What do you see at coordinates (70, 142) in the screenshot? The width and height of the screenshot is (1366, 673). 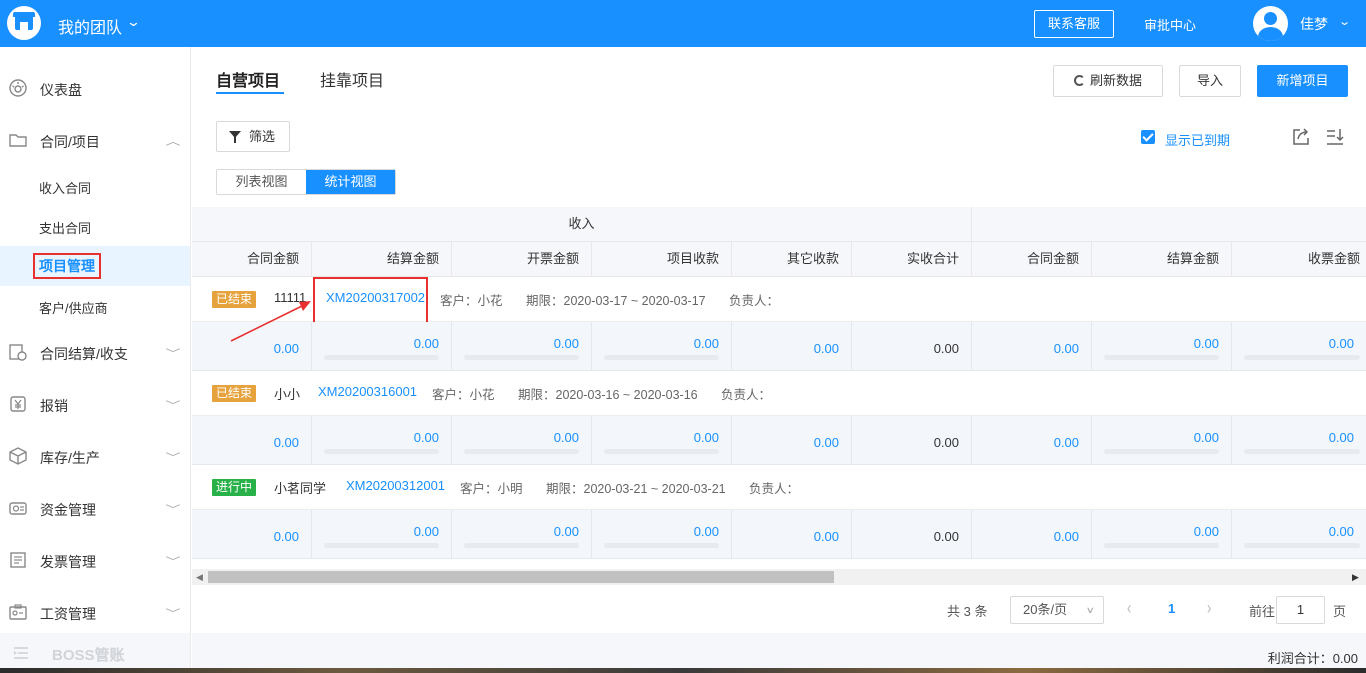 I see `sidebar-item-label: 合同/项目` at bounding box center [70, 142].